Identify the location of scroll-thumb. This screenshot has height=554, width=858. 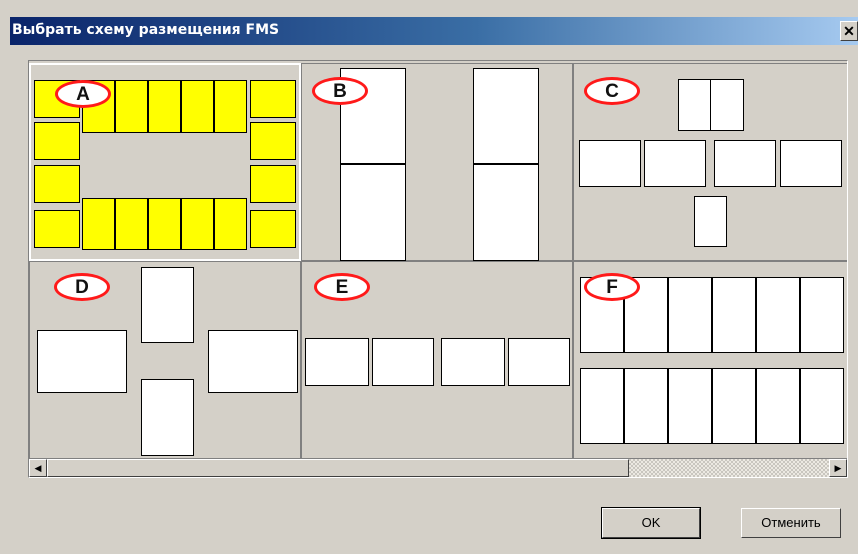
(338, 468).